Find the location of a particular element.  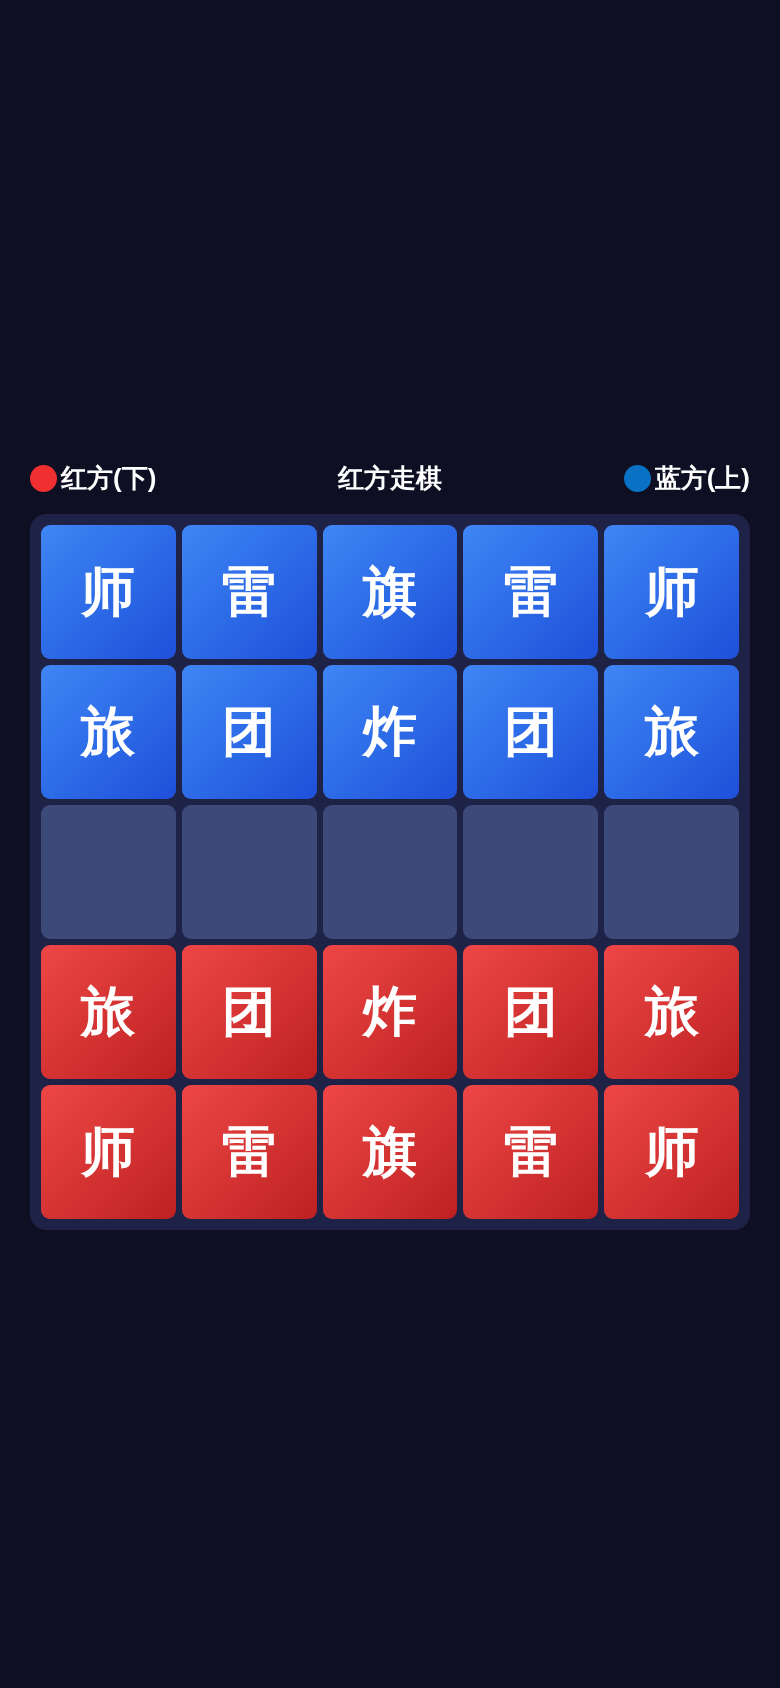

player-label: 红方(下) is located at coordinates (109, 478).